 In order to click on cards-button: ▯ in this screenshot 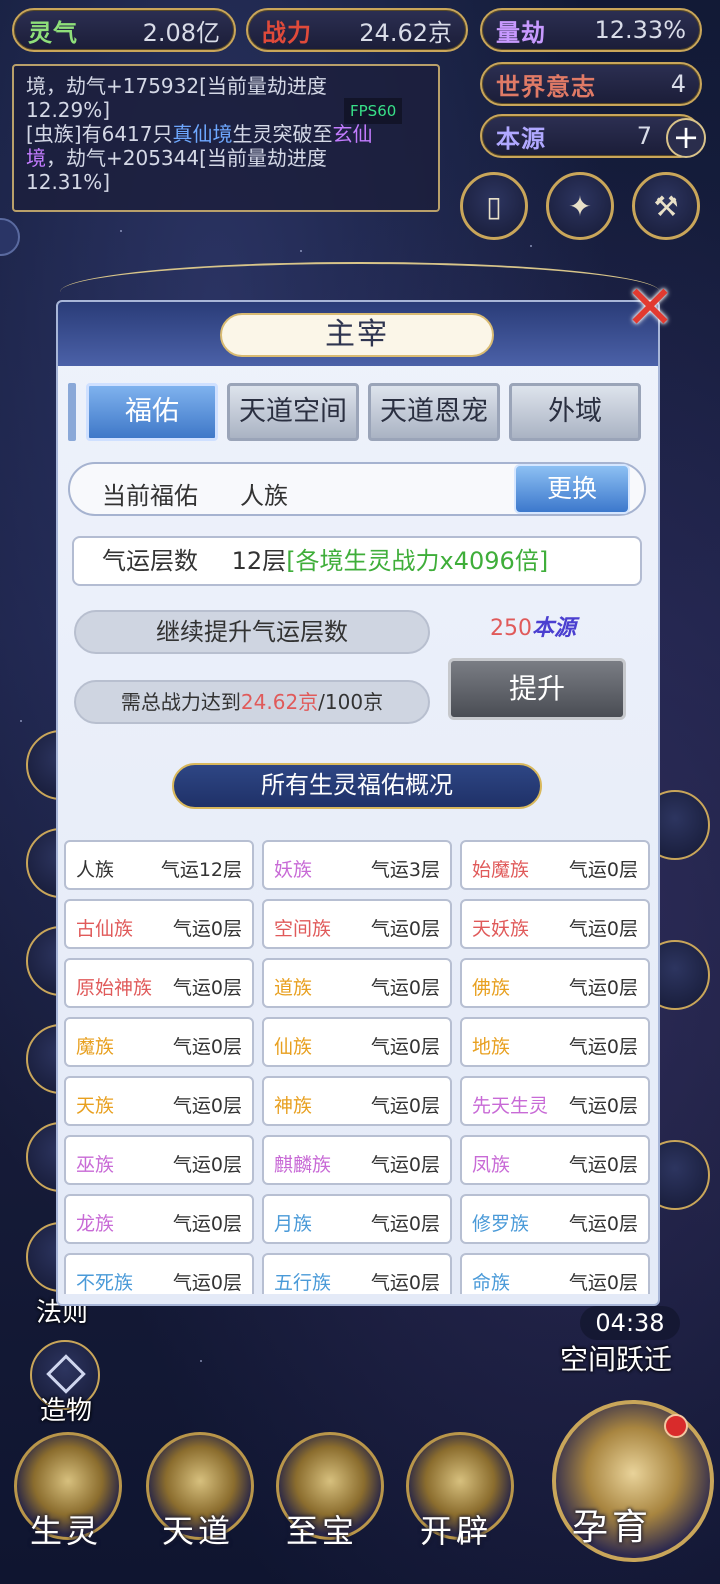, I will do `click(494, 206)`.